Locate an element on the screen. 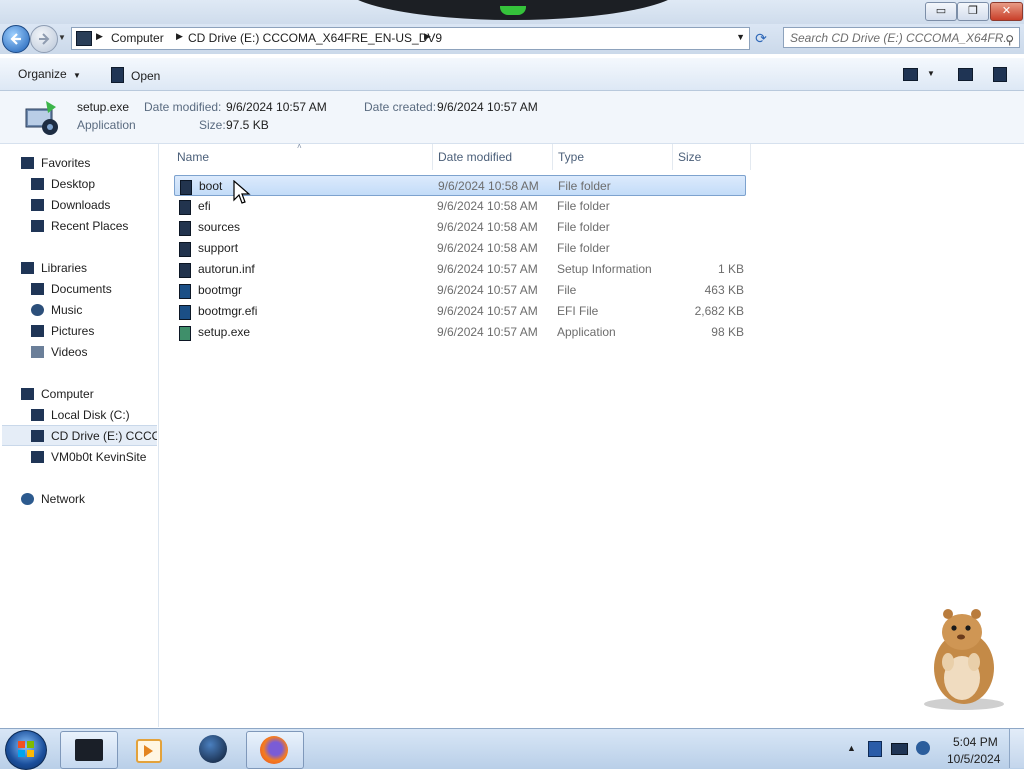 The width and height of the screenshot is (1024, 772). file-name: sources is located at coordinates (219, 227).